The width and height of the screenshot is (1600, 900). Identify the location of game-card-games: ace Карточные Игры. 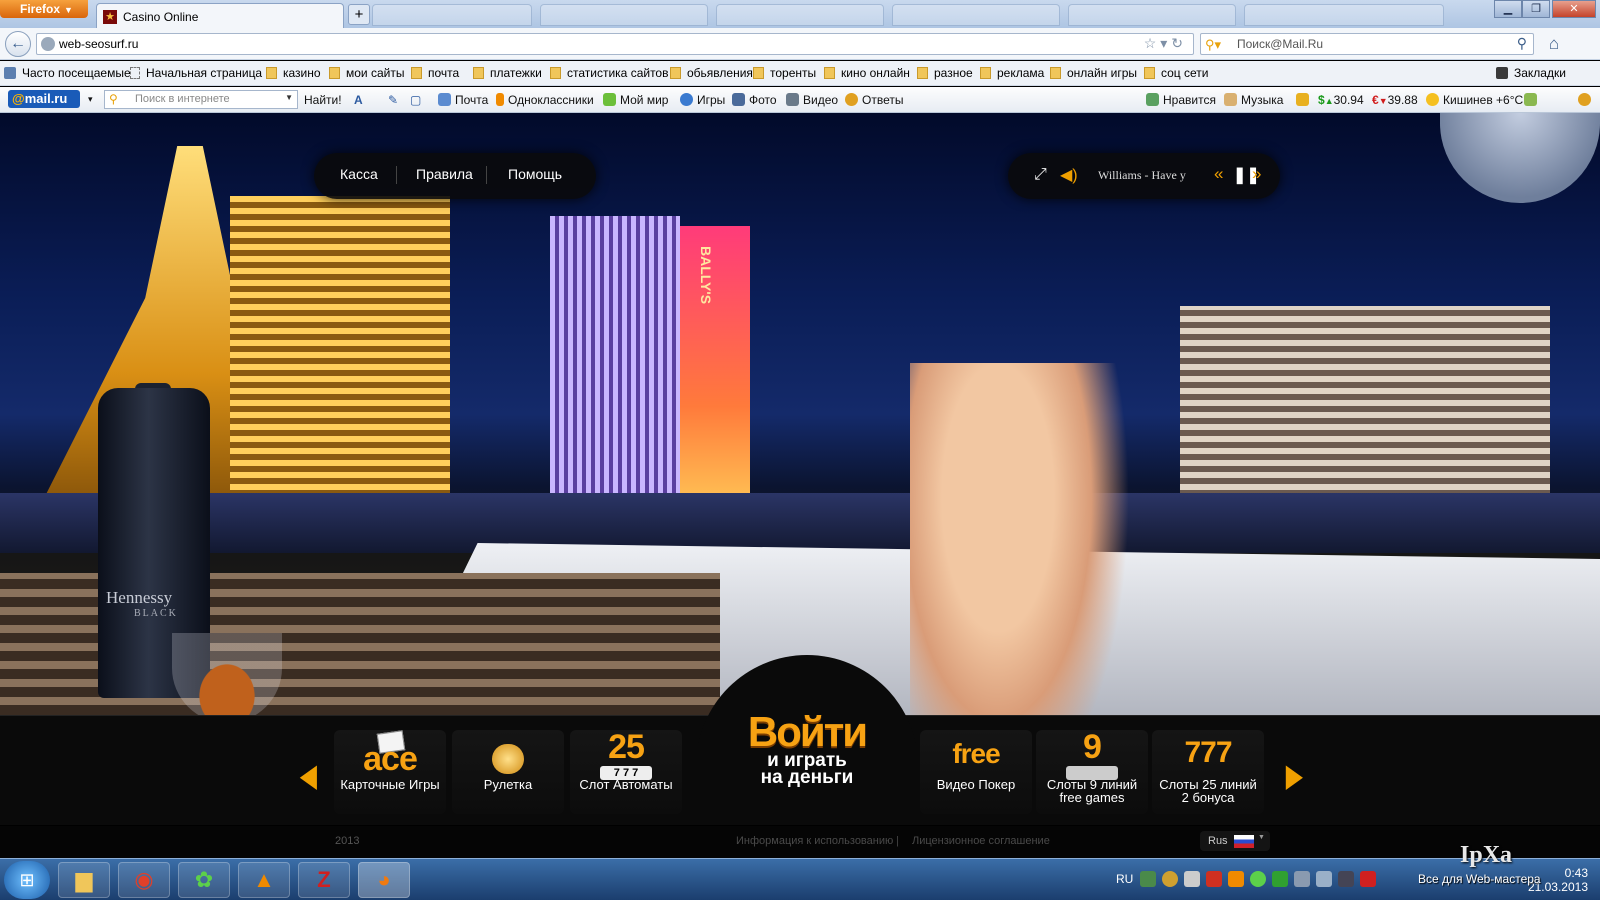
(390, 772).